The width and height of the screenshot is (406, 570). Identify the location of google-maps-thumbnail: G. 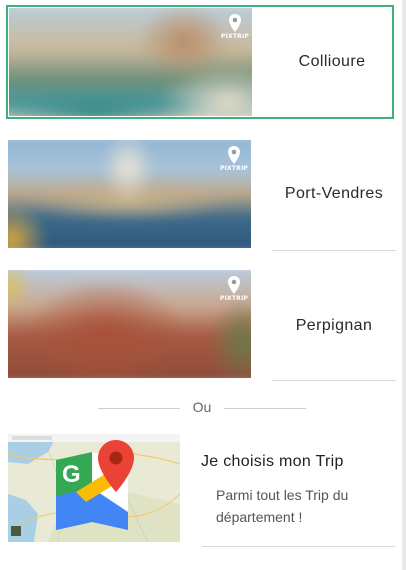
(94, 488).